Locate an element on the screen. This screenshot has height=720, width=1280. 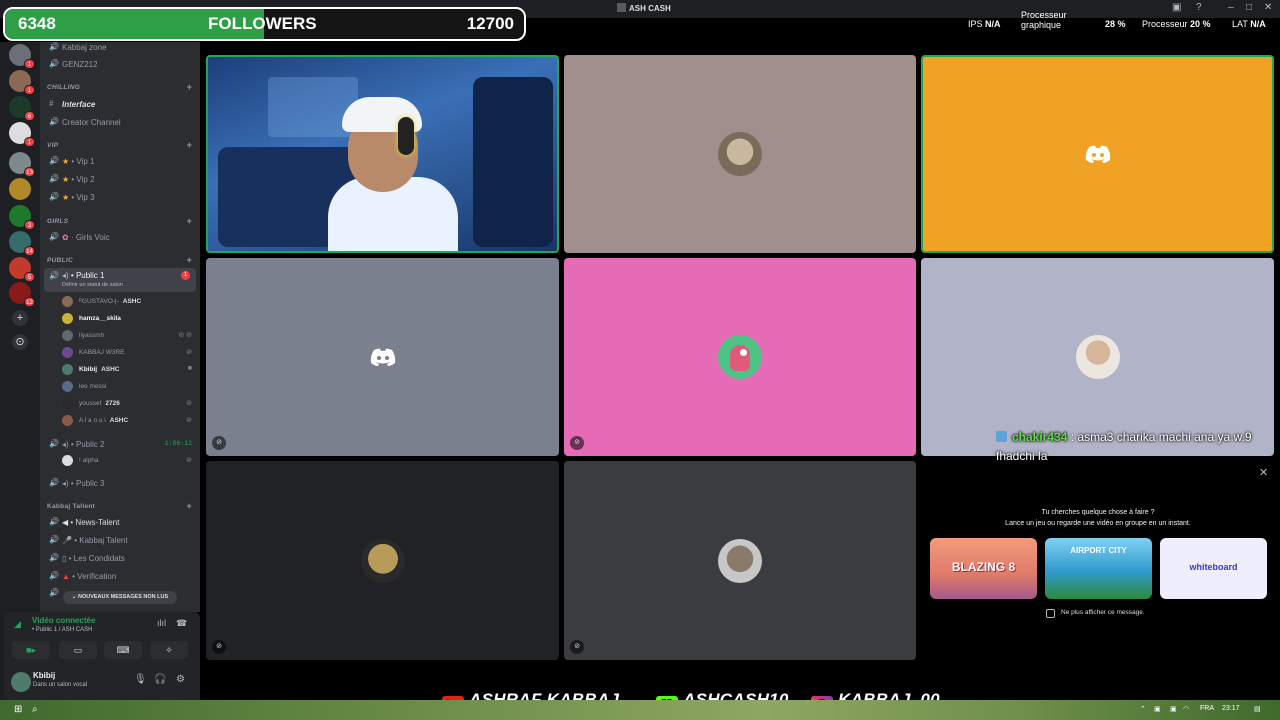
activity-card-blazing8: BLAZING 8 is located at coordinates (983, 568).